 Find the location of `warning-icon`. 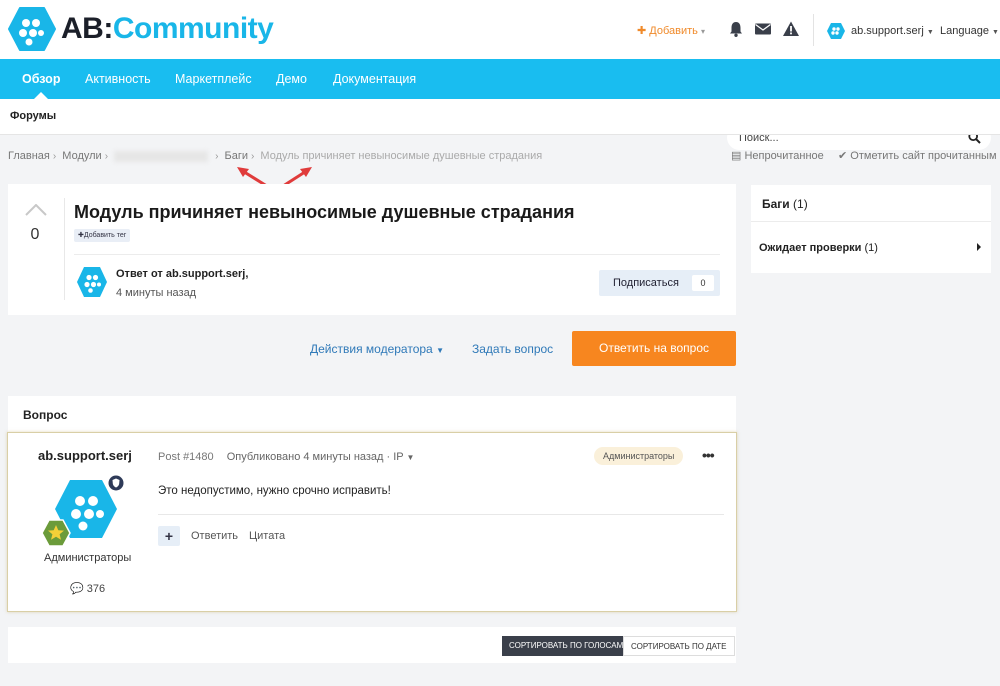

warning-icon is located at coordinates (791, 29).